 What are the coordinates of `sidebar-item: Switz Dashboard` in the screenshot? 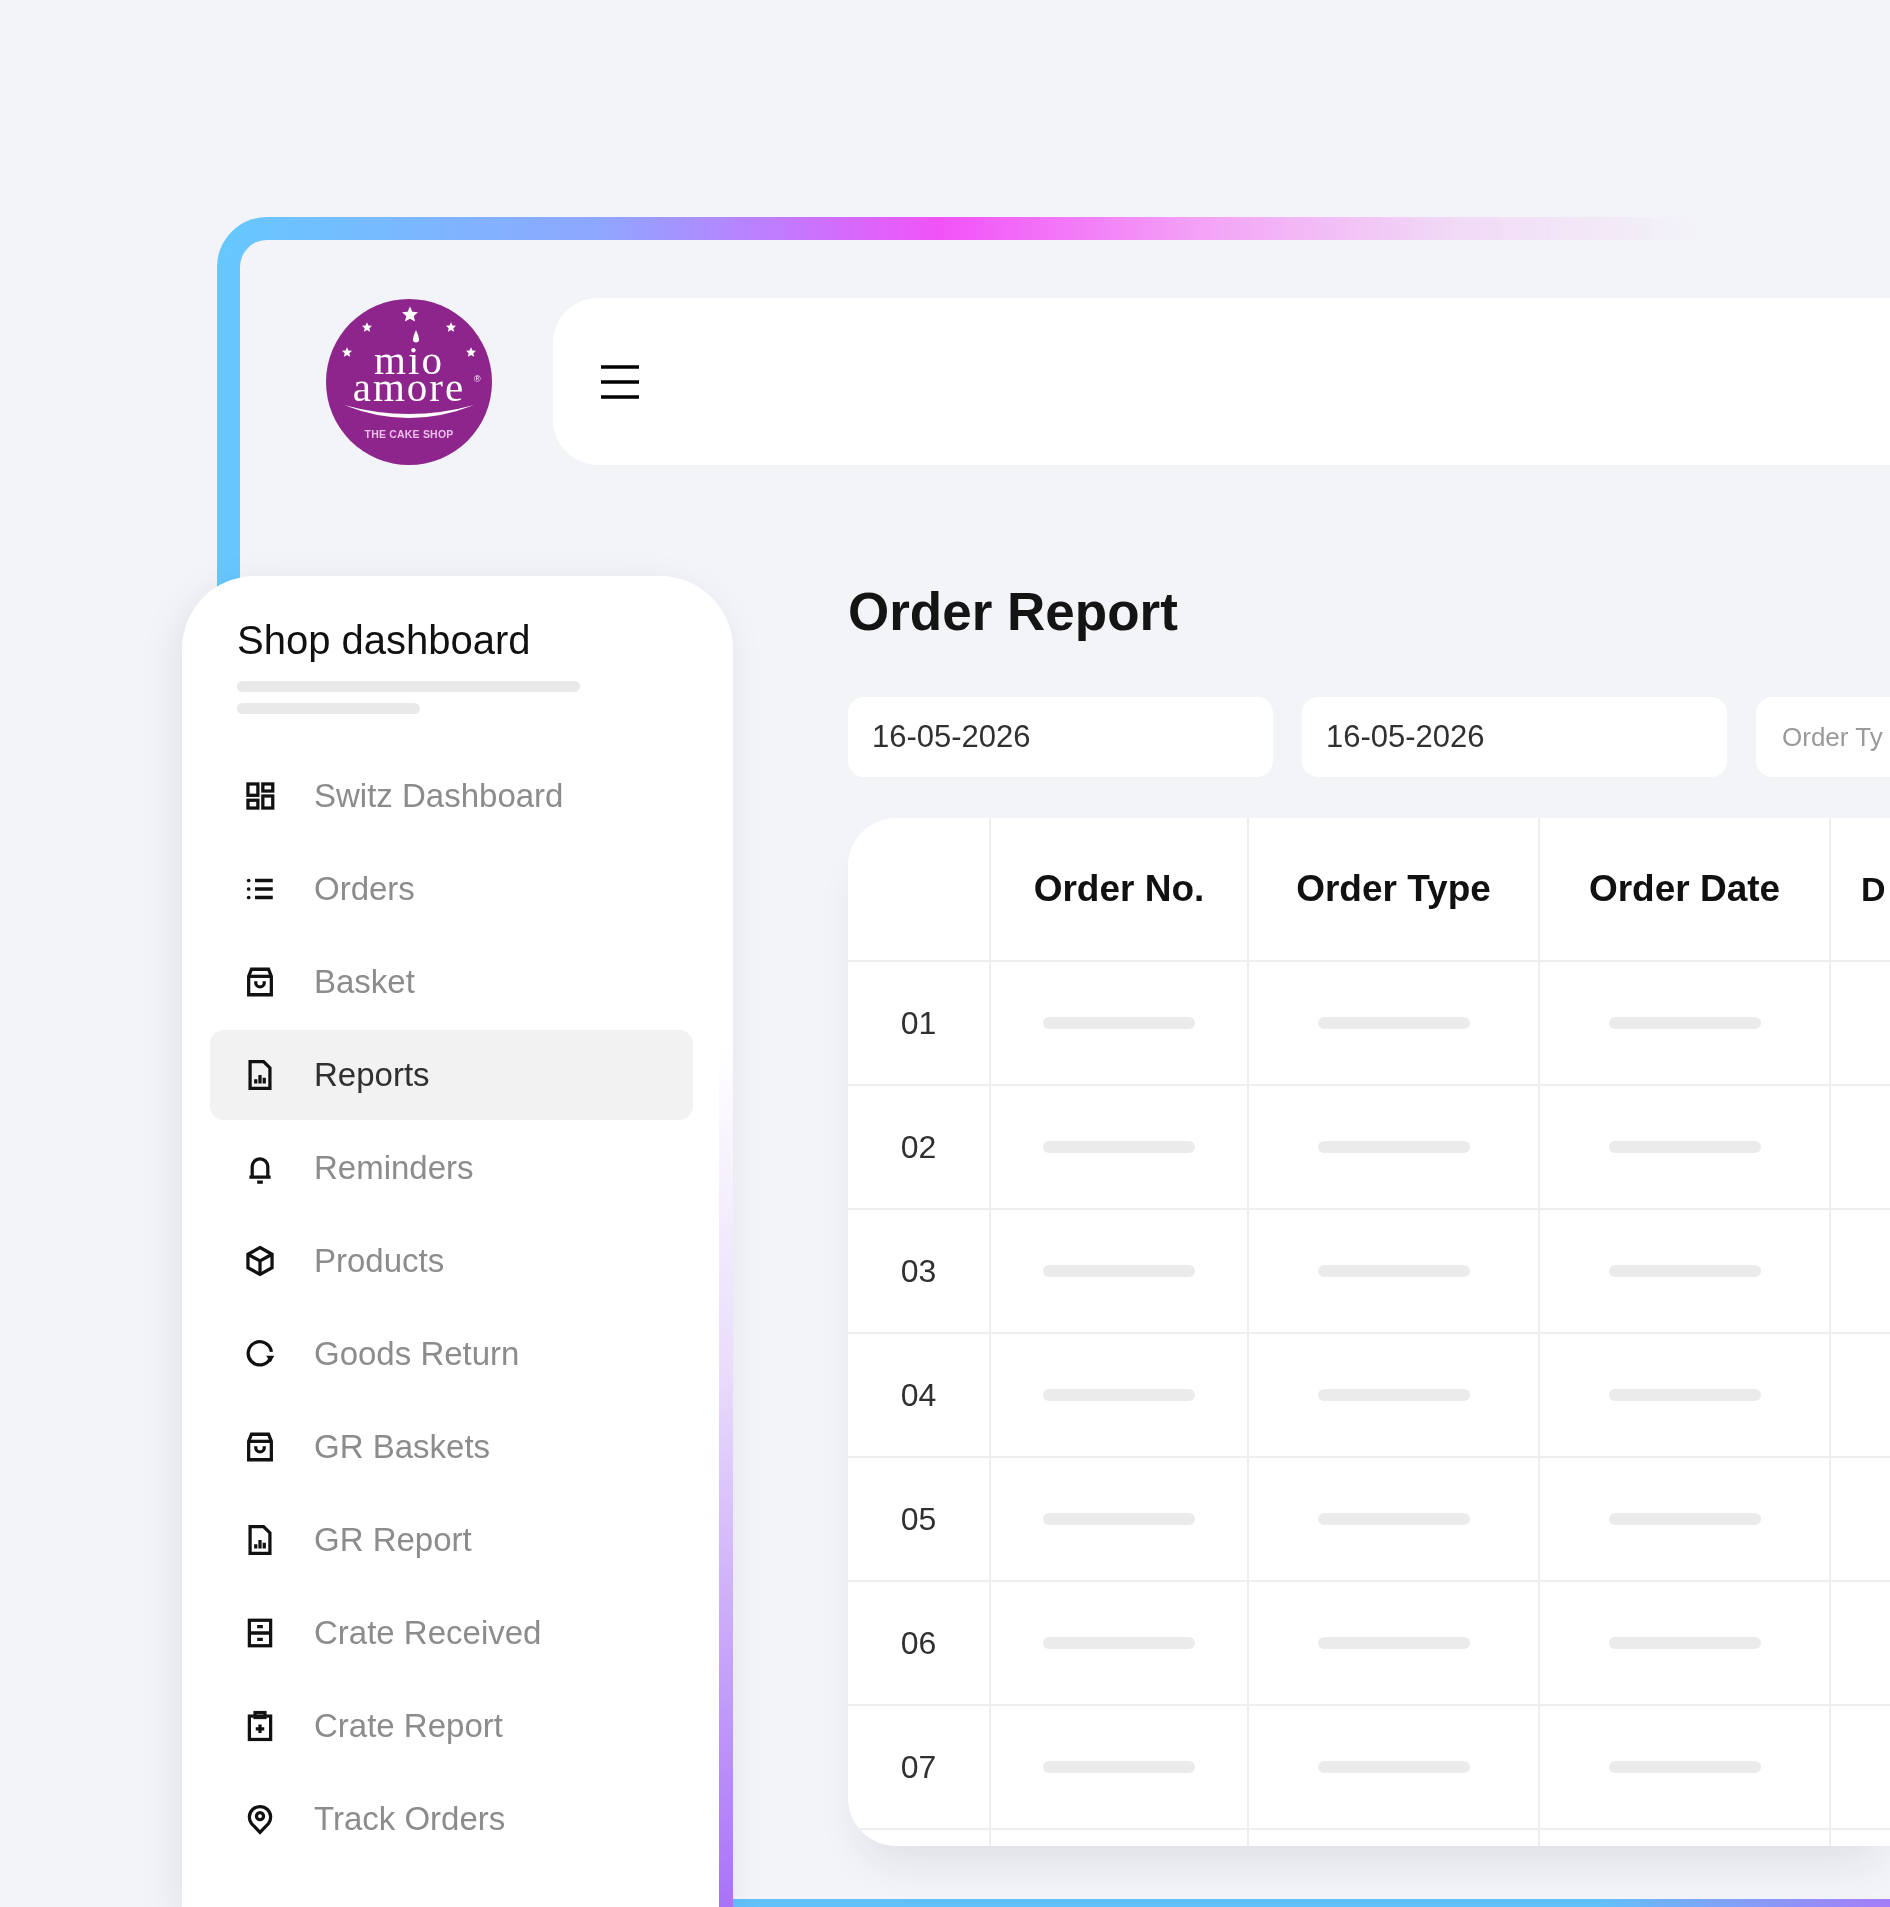 It's located at (451, 796).